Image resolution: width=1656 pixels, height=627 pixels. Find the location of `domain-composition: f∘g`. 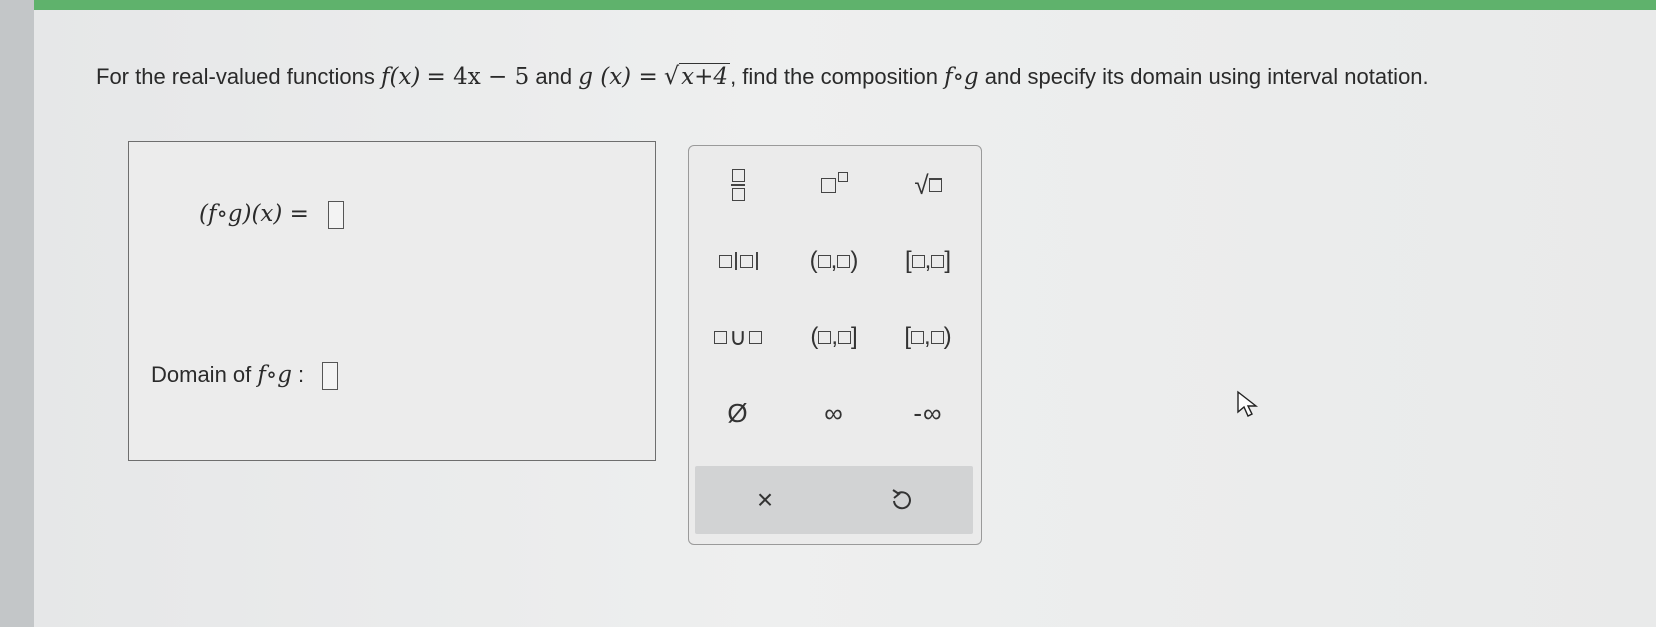

domain-composition: f∘g is located at coordinates (274, 375).